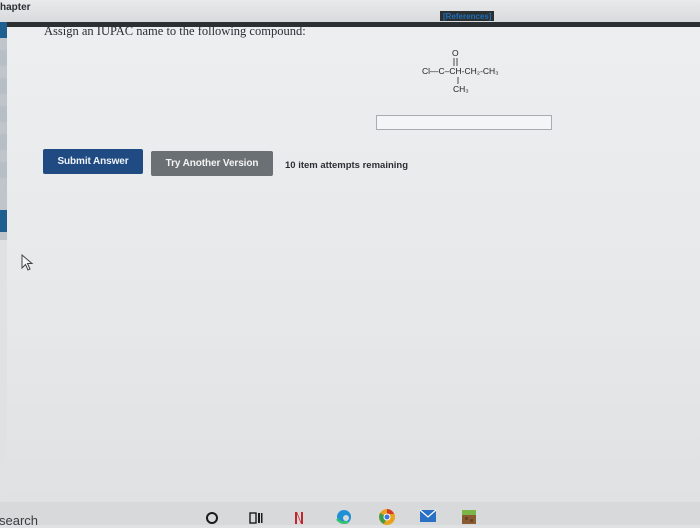 The image size is (700, 528). What do you see at coordinates (3, 221) in the screenshot?
I see `sidebar-tab-active` at bounding box center [3, 221].